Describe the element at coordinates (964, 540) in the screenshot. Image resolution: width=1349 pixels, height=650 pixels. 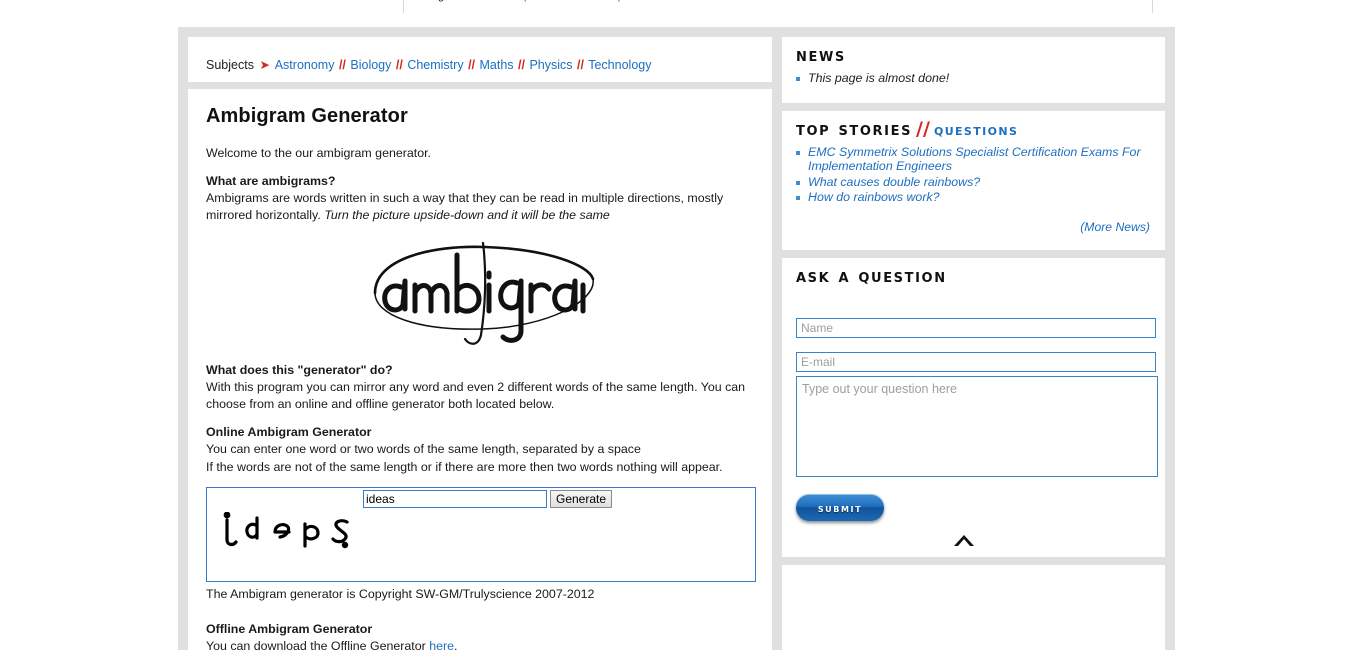
I see `chevron-up-icon` at that location.